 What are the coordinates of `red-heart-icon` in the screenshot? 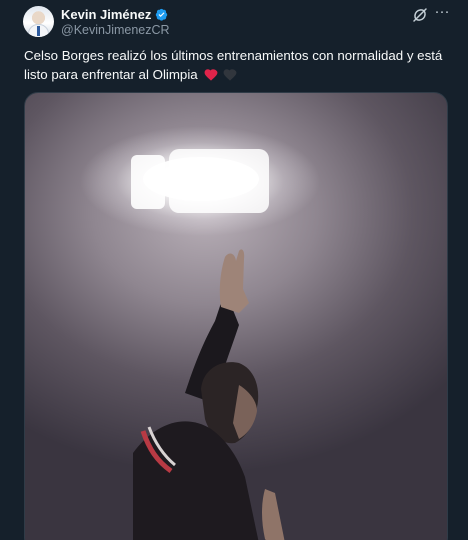 It's located at (211, 75).